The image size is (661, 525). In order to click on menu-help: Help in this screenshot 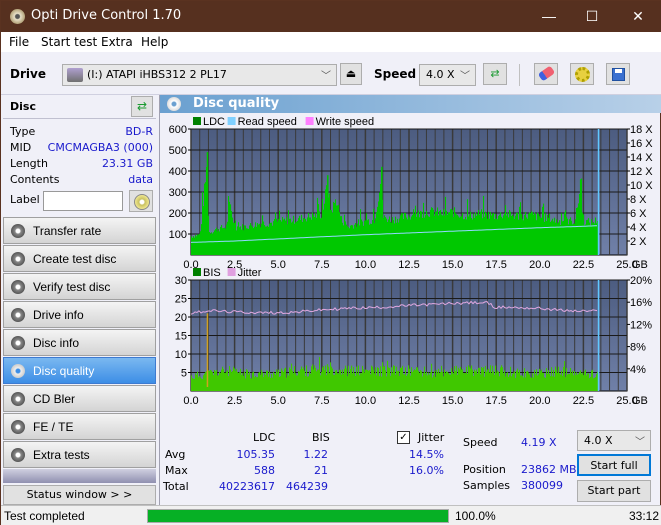, I will do `click(154, 42)`.